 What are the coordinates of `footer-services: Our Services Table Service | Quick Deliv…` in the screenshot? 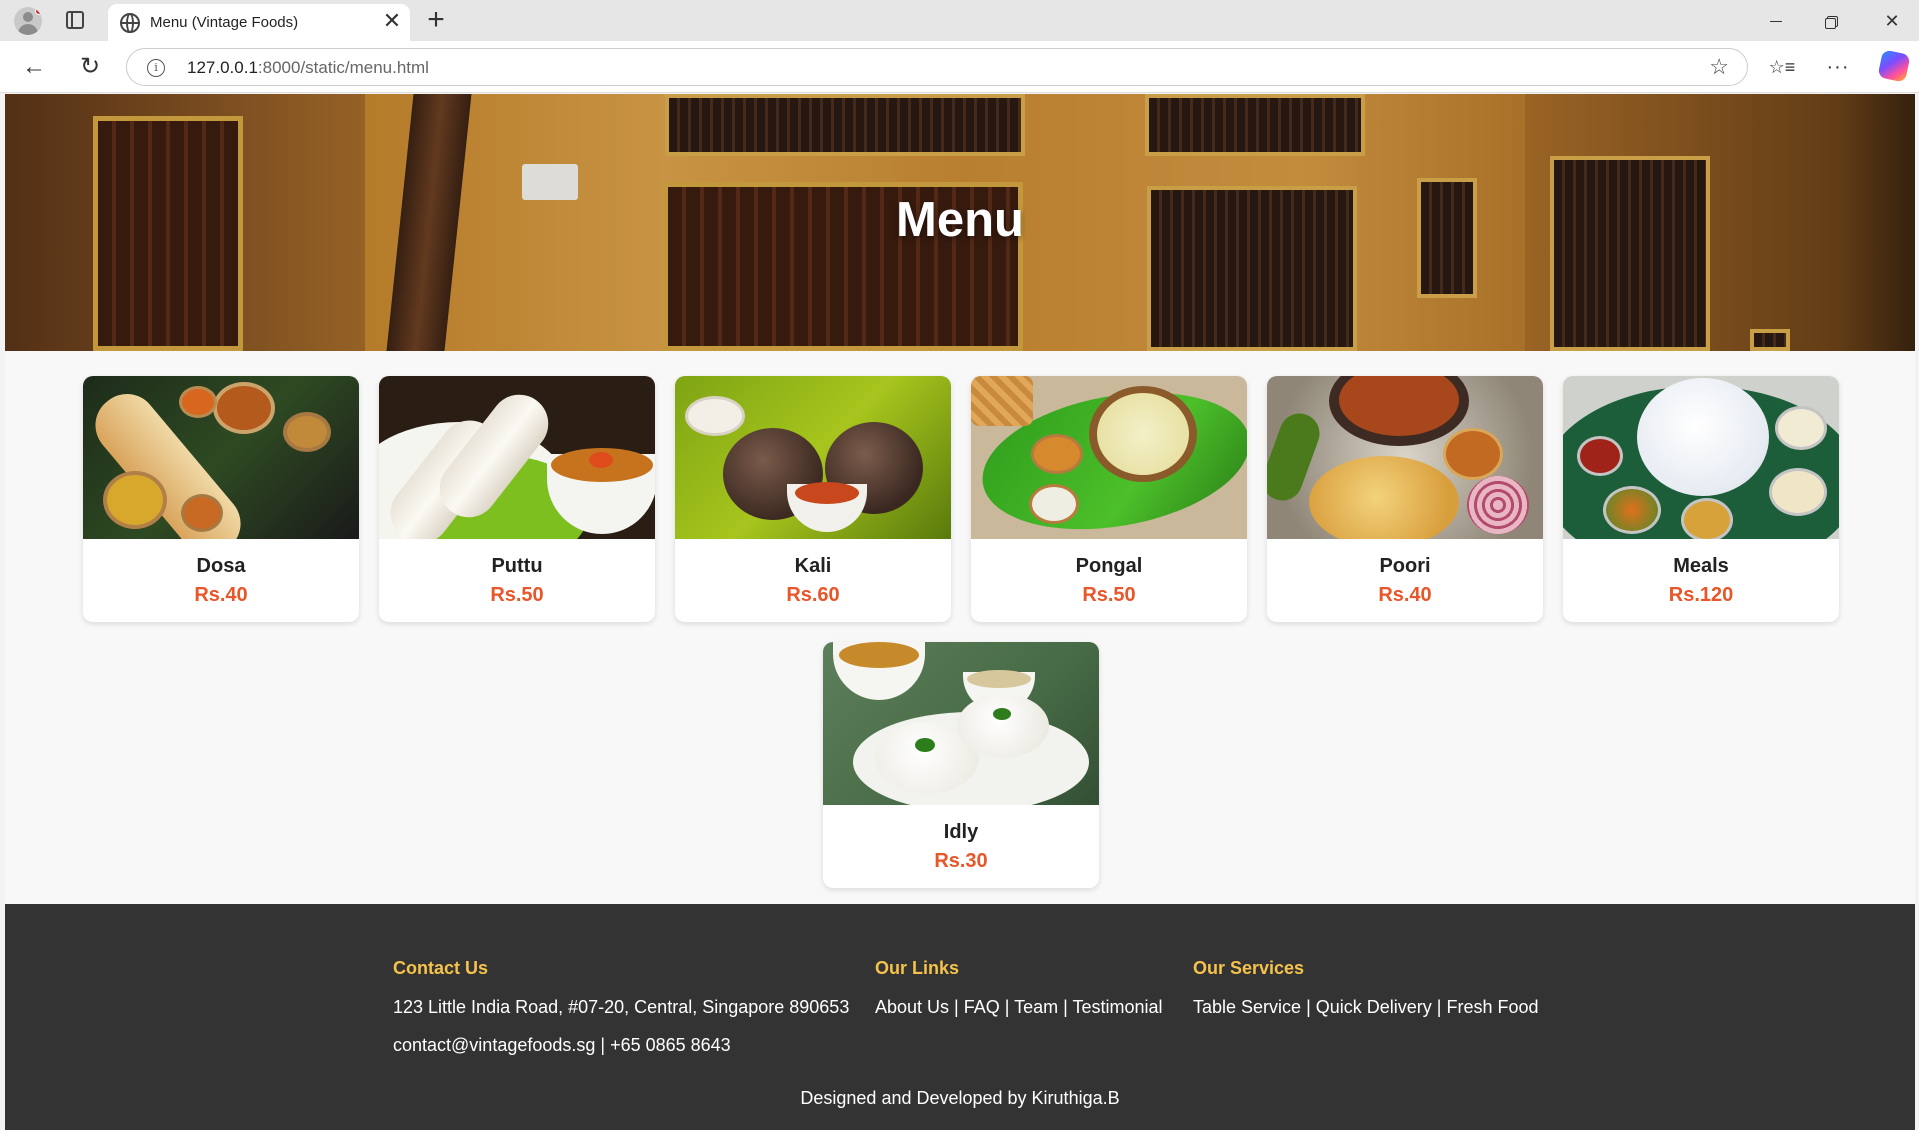 It's located at (1366, 996).